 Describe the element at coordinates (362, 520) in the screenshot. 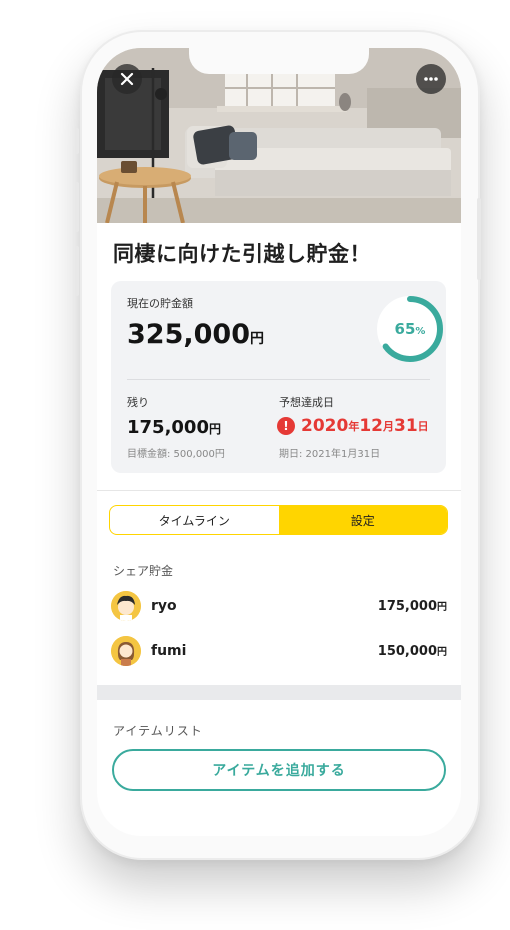

I see `tab-settings: 設定` at that location.